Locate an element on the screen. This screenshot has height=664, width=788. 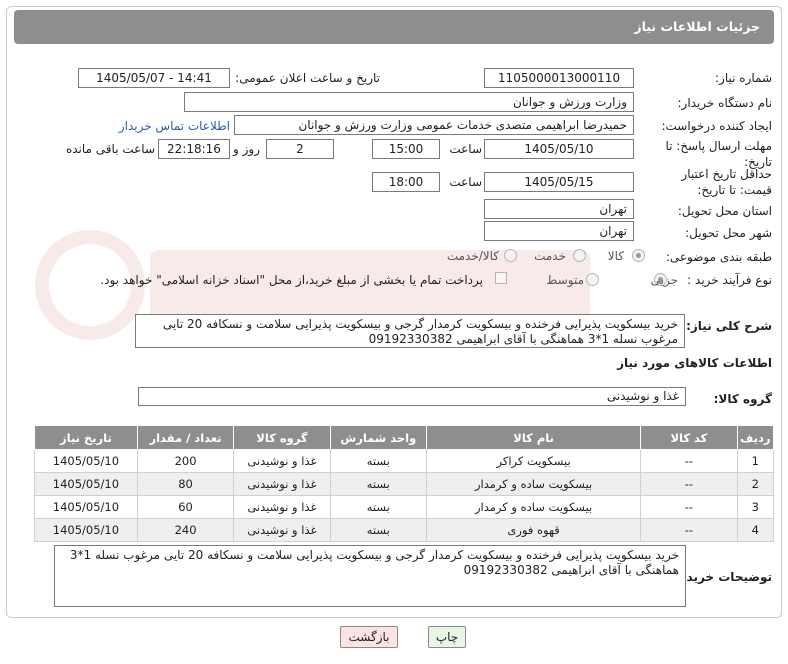
province-label: استان محل تحویل: is located at coordinates (724, 211).